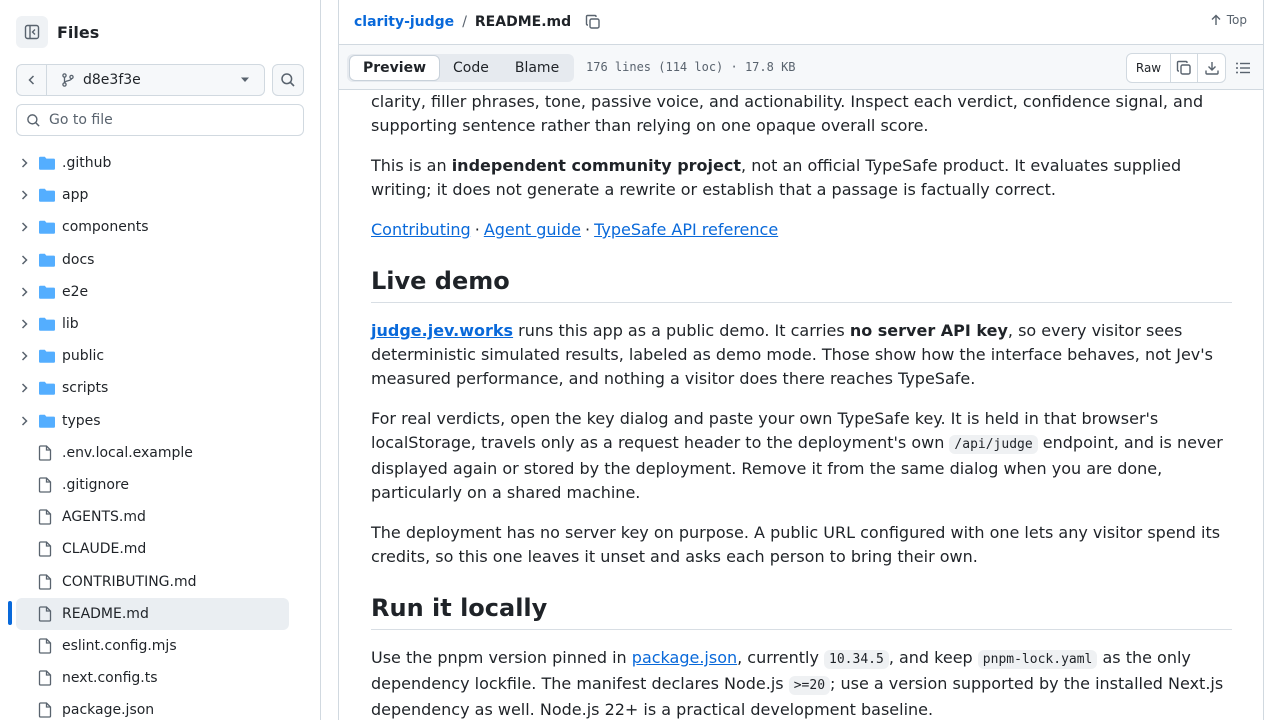 Image resolution: width=1280 pixels, height=720 pixels. I want to click on breadcrumb-repo-link: clarity-judge, so click(404, 22).